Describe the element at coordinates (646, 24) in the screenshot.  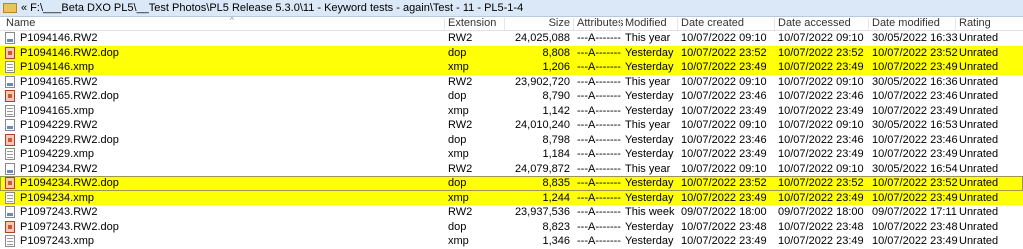
I see `column-header-modified: Modified` at that location.